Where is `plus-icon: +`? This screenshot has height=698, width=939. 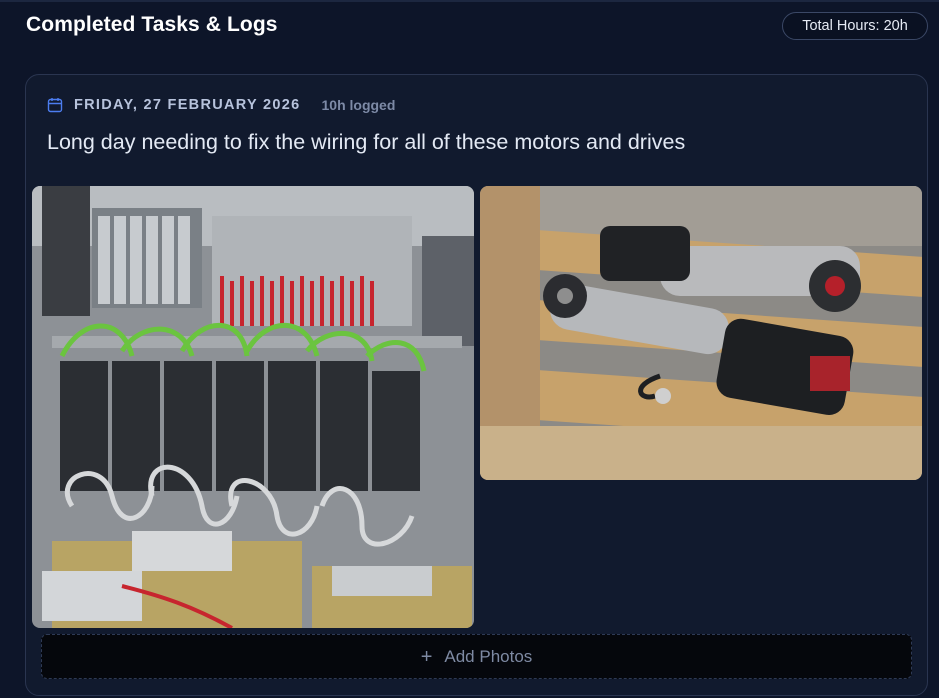 plus-icon: + is located at coordinates (426, 656).